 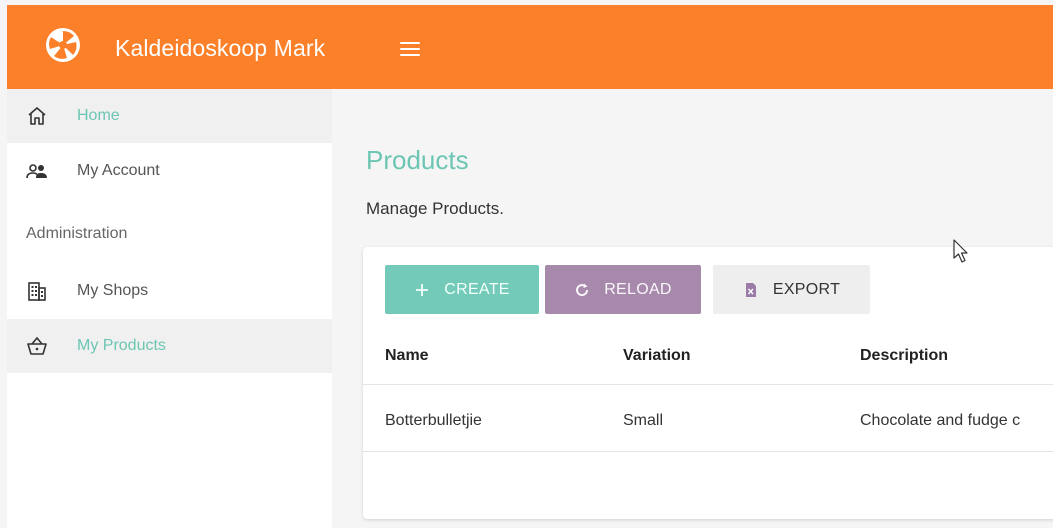 I want to click on mouse-cursor-icon, so click(x=960, y=251).